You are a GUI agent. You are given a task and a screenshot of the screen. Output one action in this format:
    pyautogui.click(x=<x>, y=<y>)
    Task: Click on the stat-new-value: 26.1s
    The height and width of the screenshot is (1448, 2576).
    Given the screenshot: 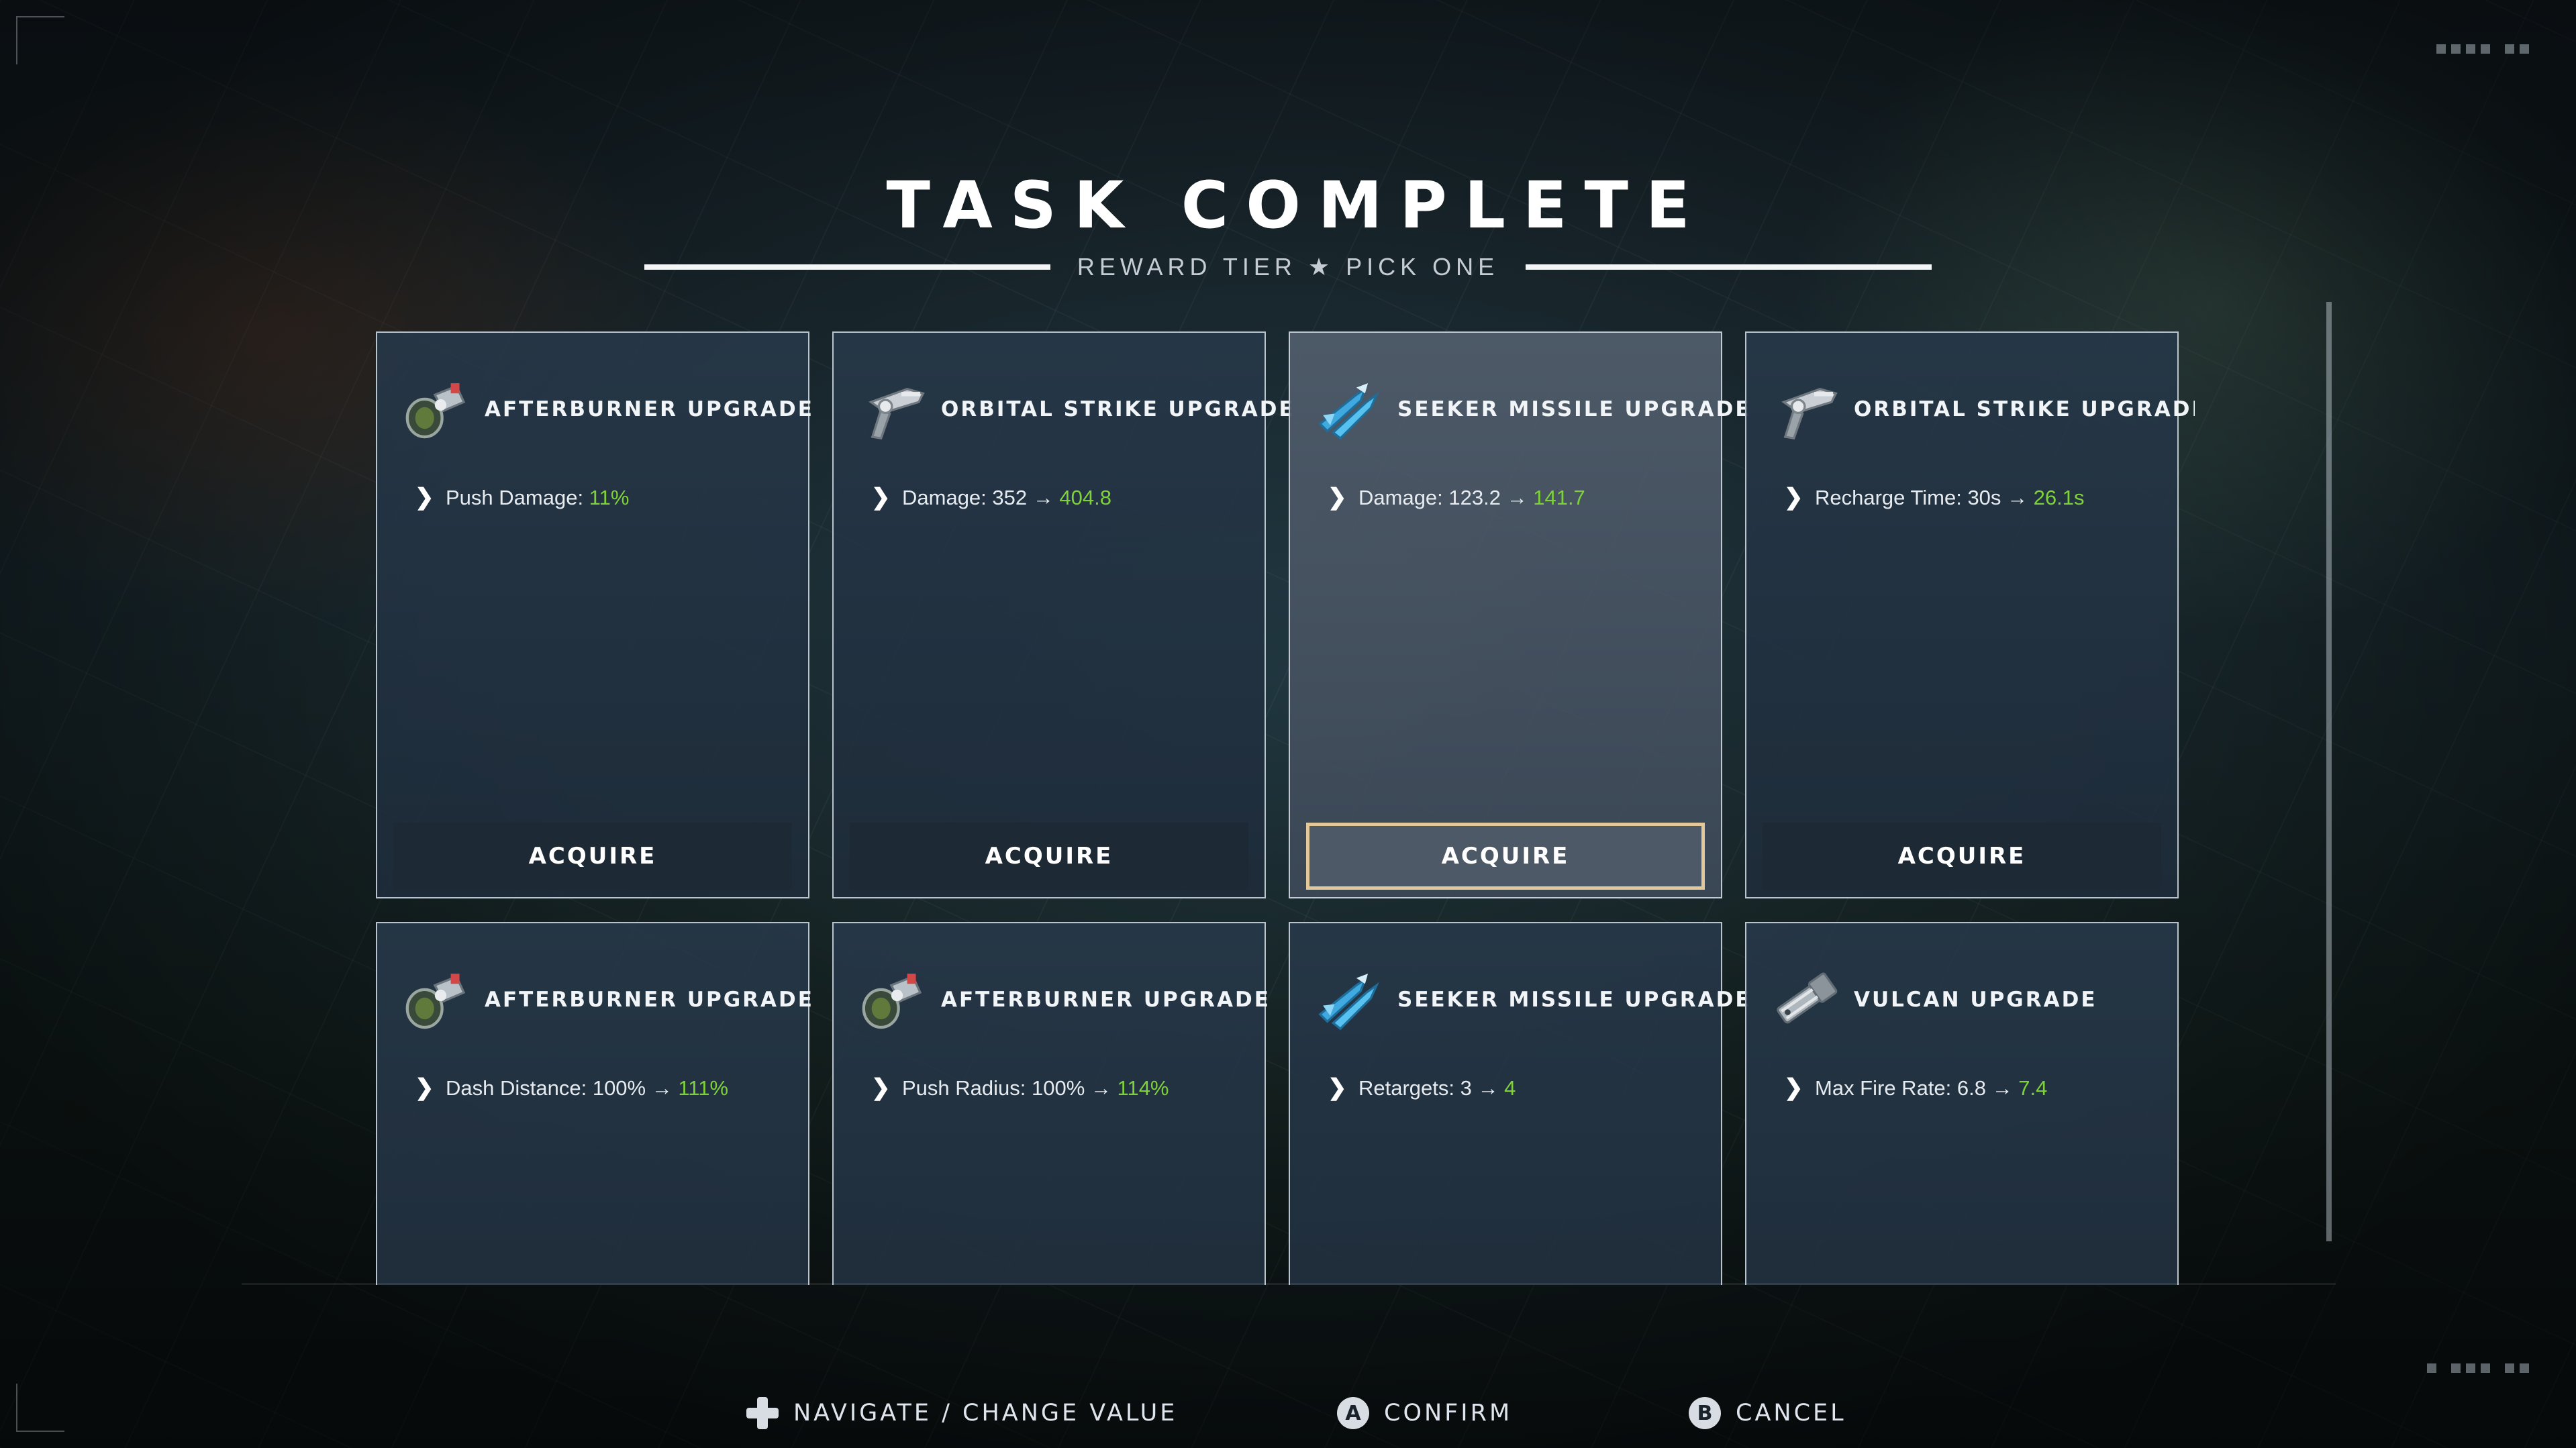 What is the action you would take?
    pyautogui.click(x=2059, y=497)
    